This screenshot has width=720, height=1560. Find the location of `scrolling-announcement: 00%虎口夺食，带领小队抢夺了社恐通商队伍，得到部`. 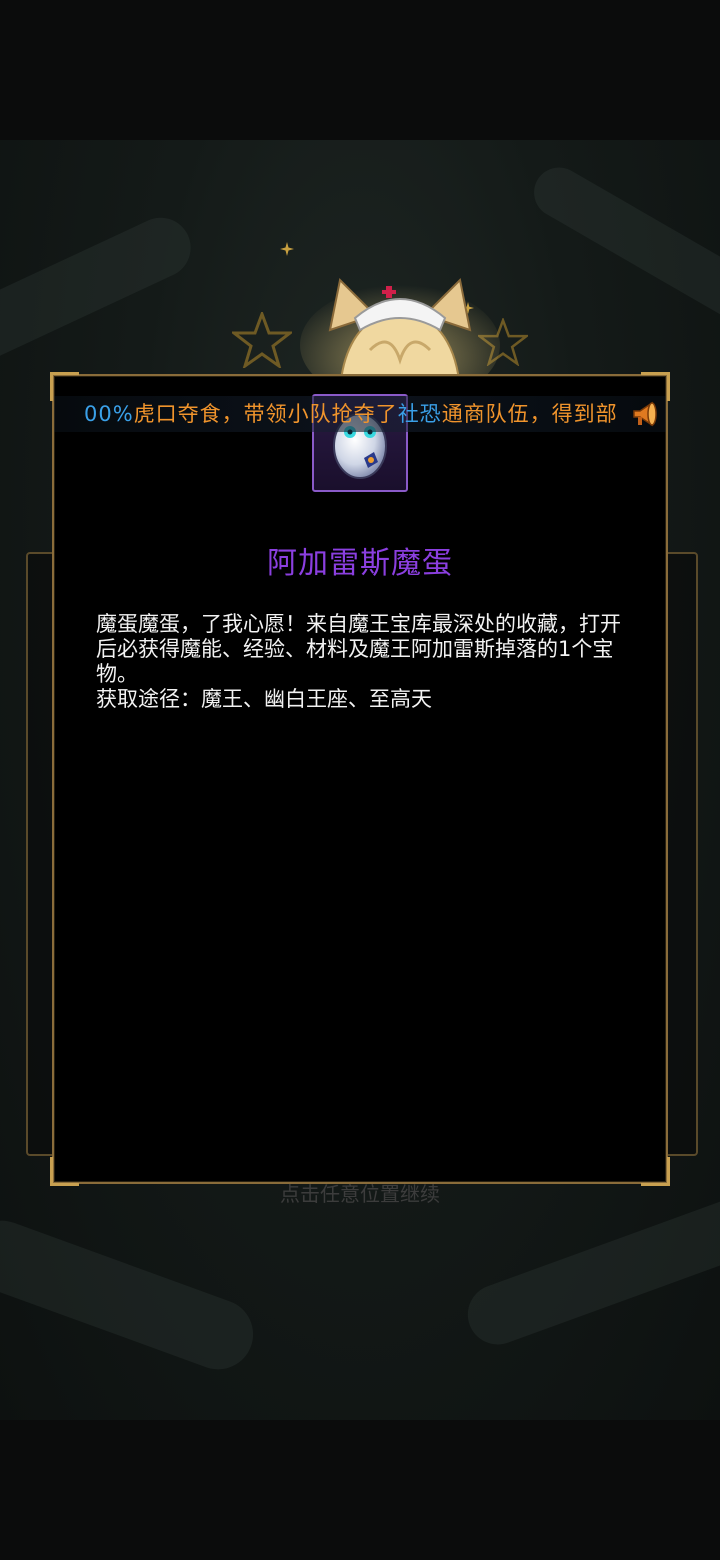

scrolling-announcement: 00%虎口夺食，带领小队抢夺了社恐通商队伍，得到部 is located at coordinates (360, 414).